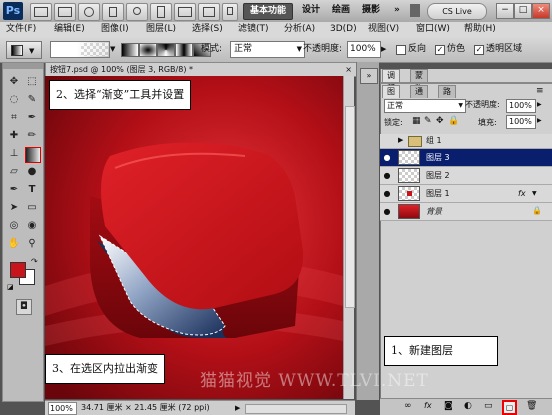 Image resolution: width=552 pixels, height=415 pixels. I want to click on expand-arrow-icon: ▼, so click(534, 193).